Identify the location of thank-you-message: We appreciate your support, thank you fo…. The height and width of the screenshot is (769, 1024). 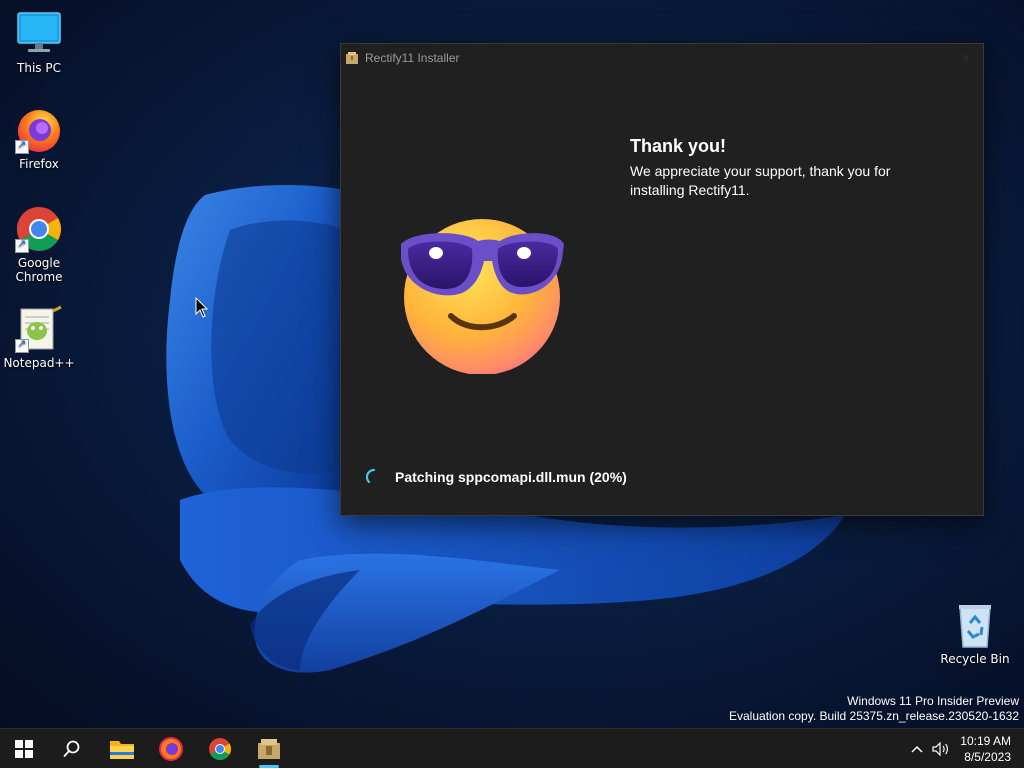
(760, 180).